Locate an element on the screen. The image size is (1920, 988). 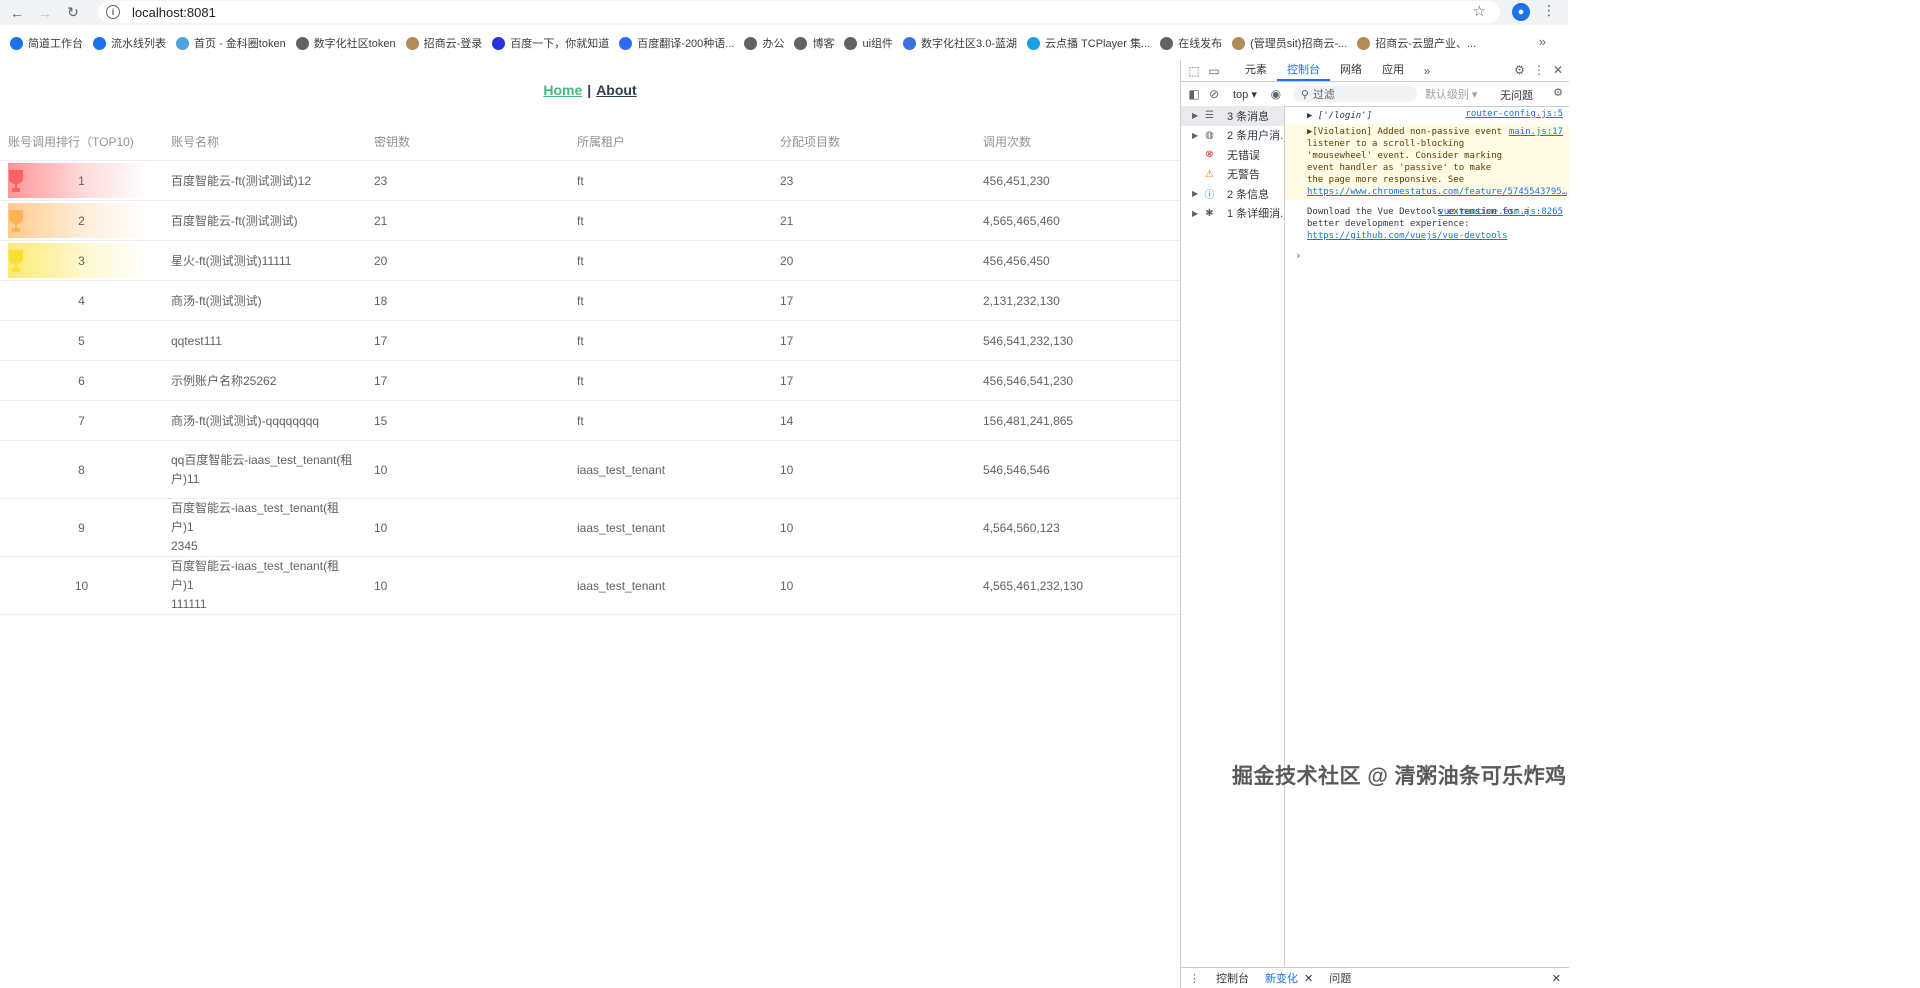
account-name-cell: 星火-ft(测试测试)11111 is located at coordinates (264, 260).